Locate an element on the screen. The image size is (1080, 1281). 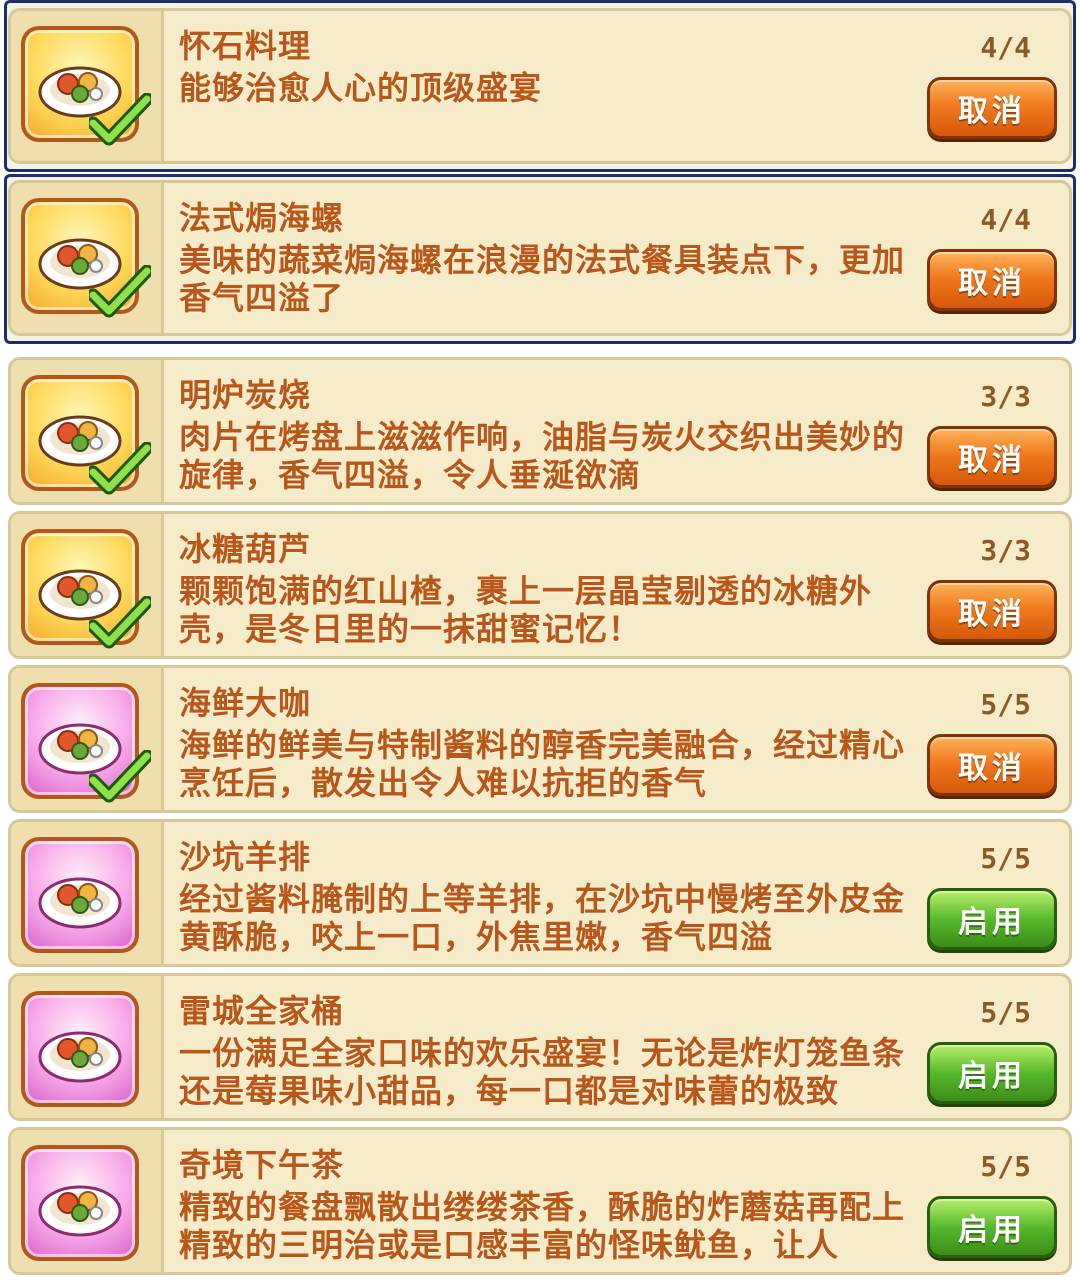
recipe-title: 怀石料理 is located at coordinates (245, 46).